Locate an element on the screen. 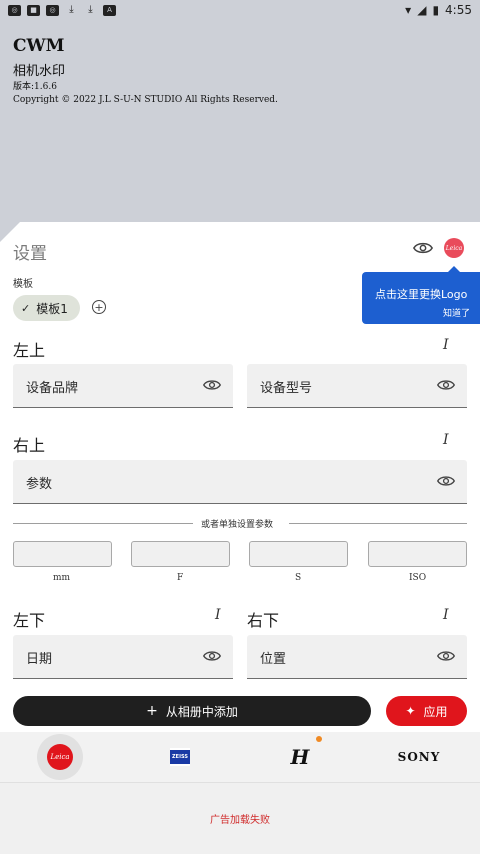 The height and width of the screenshot is (854, 480). new-badge-dot is located at coordinates (319, 739).